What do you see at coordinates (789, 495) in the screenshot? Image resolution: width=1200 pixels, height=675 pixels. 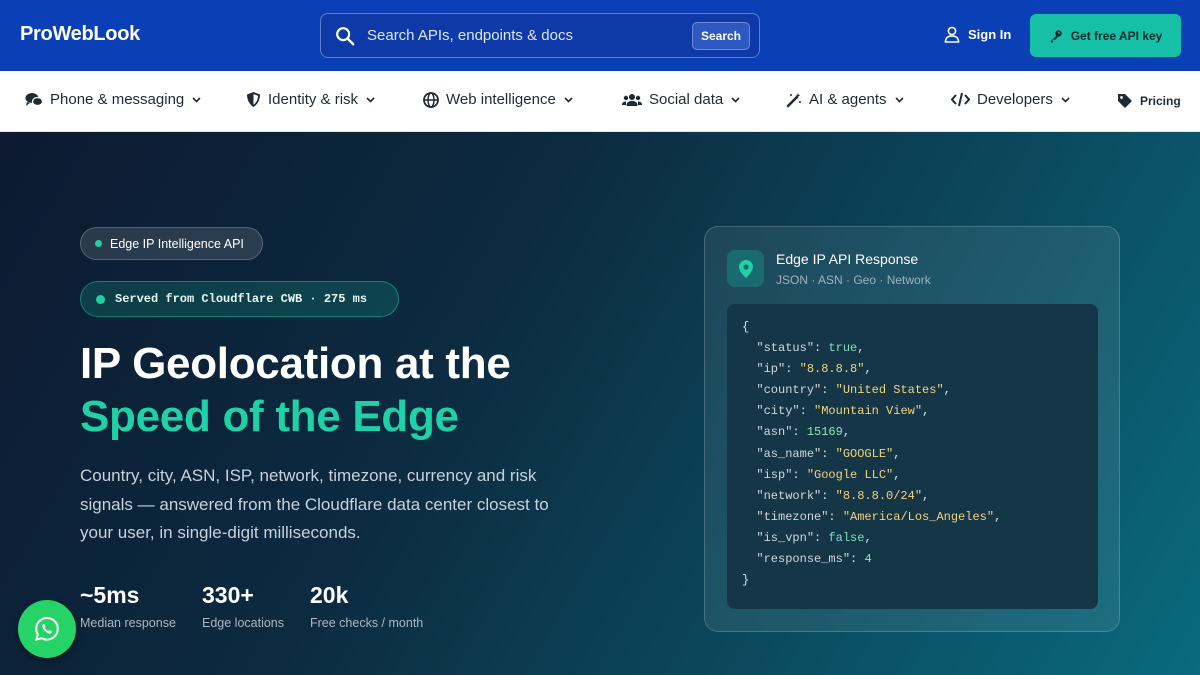 I see `json-key: "network"` at bounding box center [789, 495].